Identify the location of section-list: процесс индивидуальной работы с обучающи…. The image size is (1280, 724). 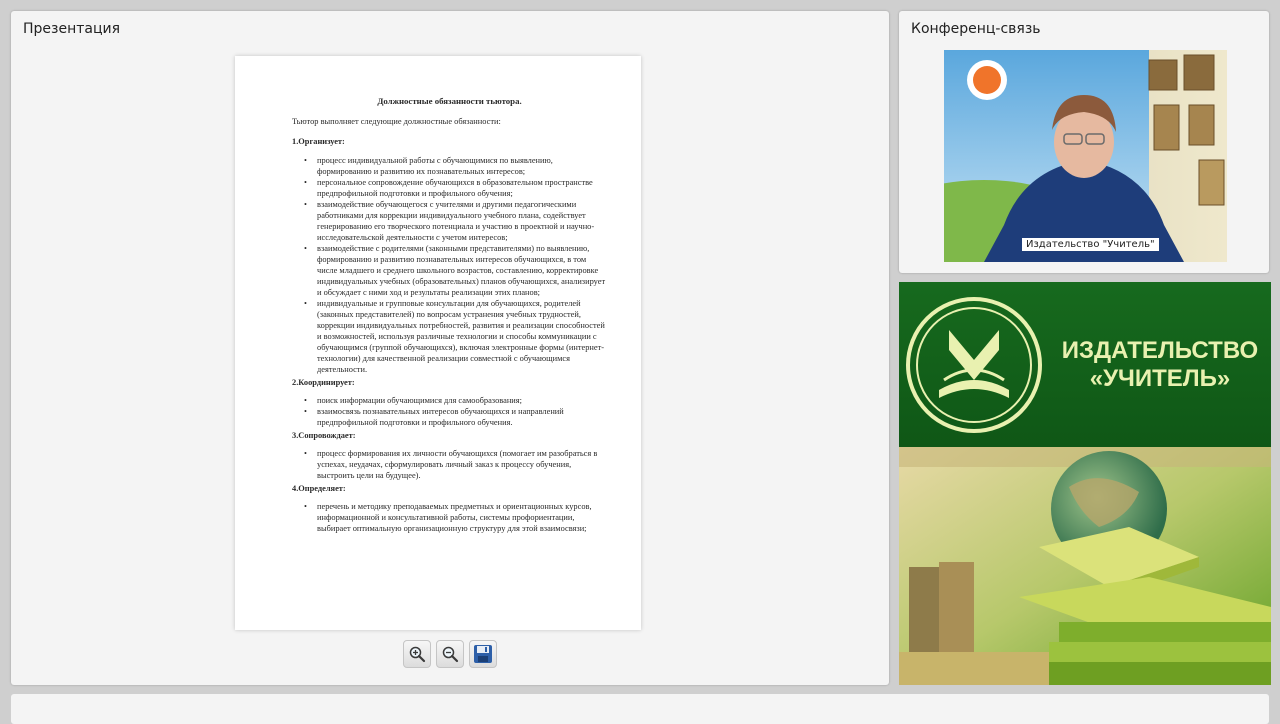
(449, 265).